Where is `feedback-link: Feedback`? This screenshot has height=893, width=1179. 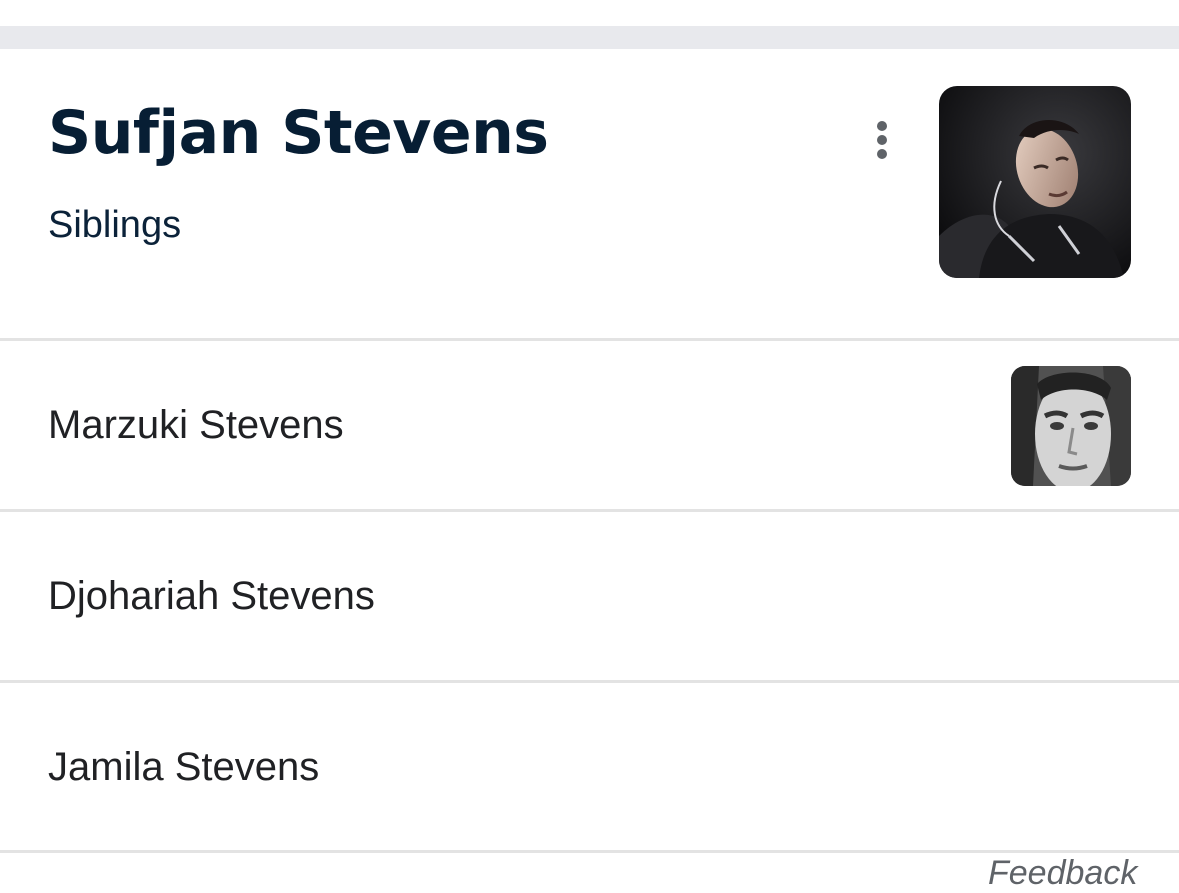 feedback-link: Feedback is located at coordinates (1062, 873).